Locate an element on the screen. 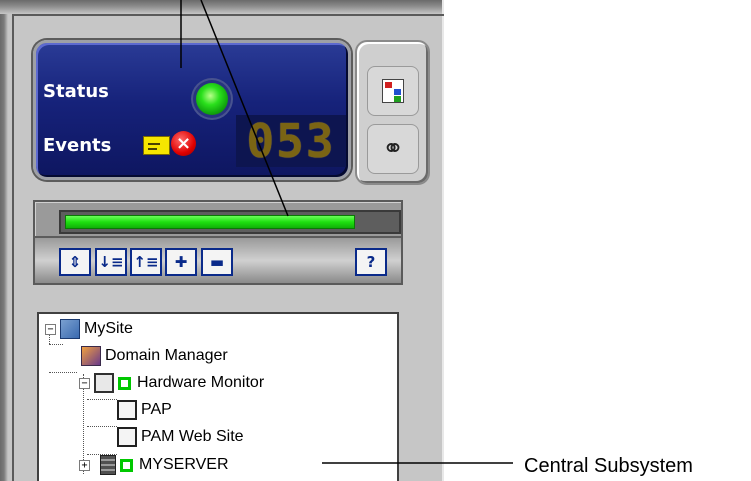 This screenshot has height=481, width=751. domain-manager-icon is located at coordinates (91, 356).